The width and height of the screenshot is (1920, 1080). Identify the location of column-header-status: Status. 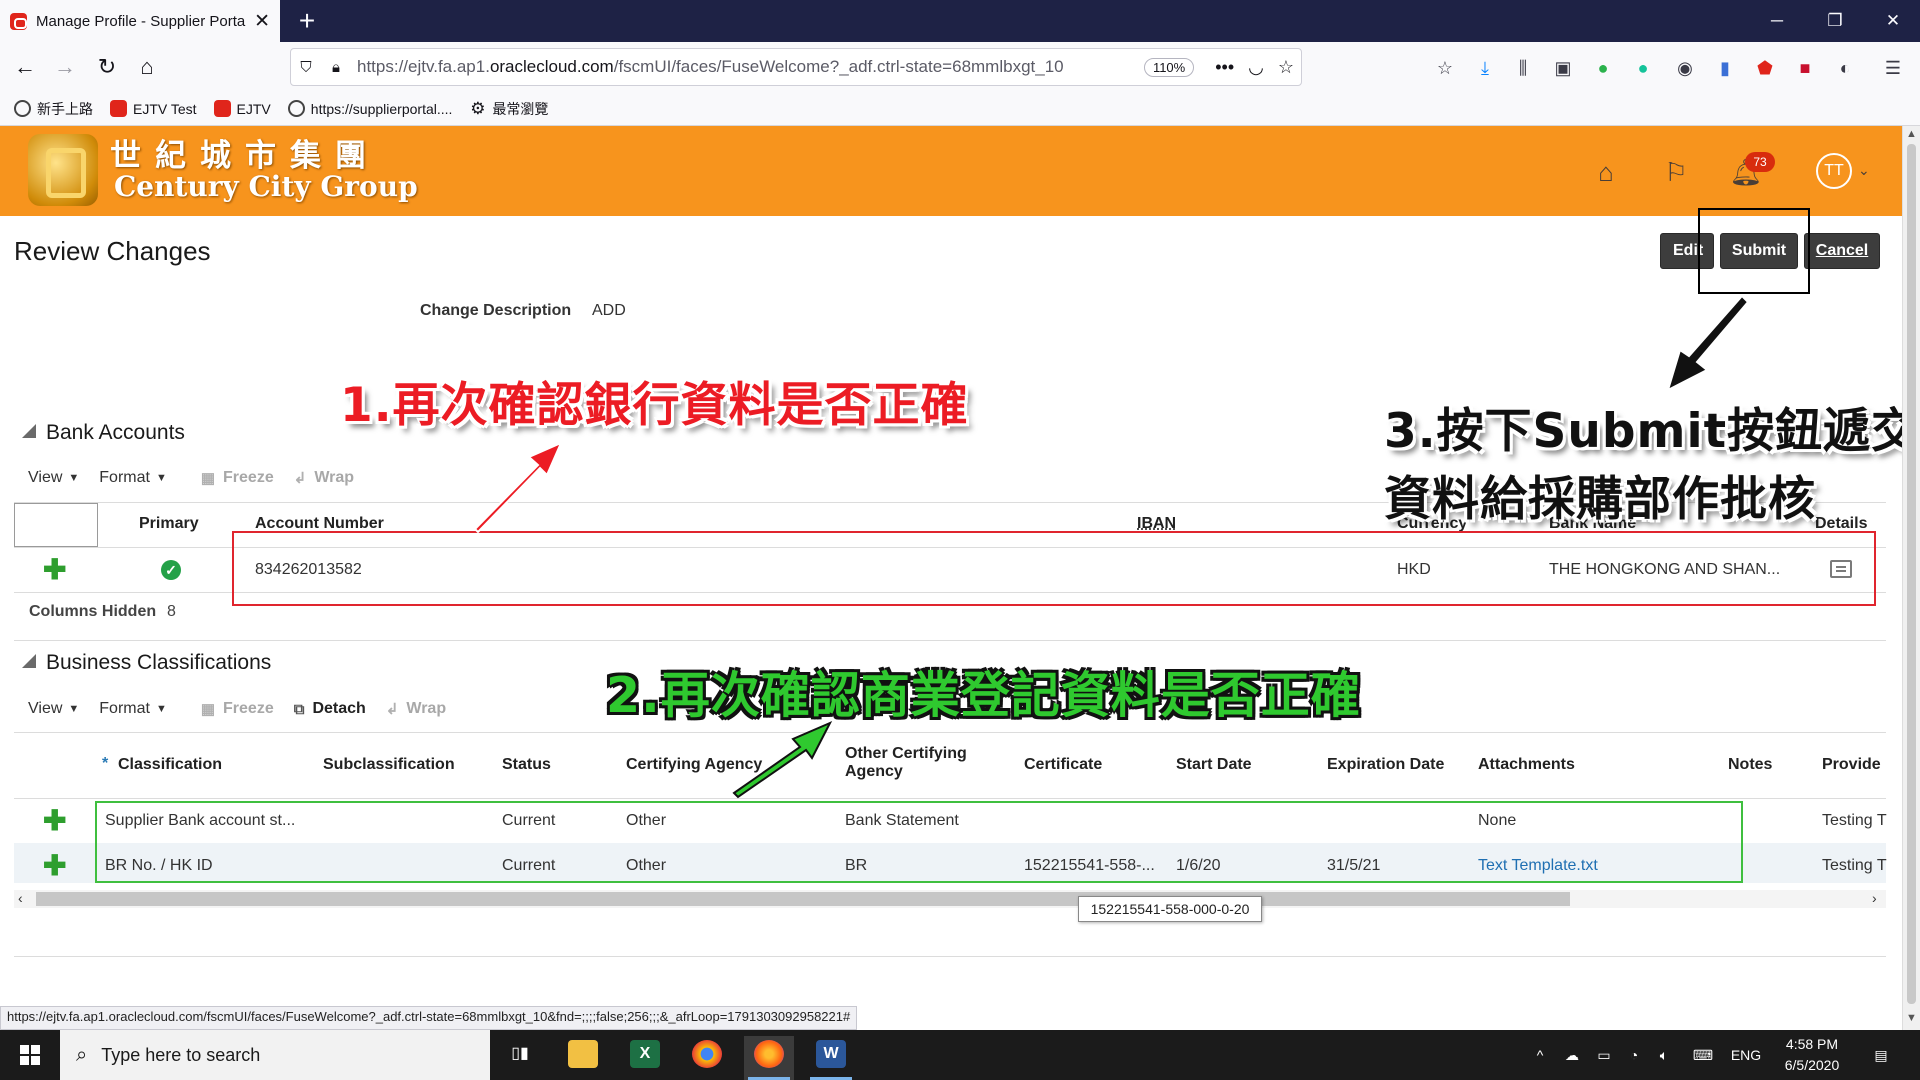
(526, 765).